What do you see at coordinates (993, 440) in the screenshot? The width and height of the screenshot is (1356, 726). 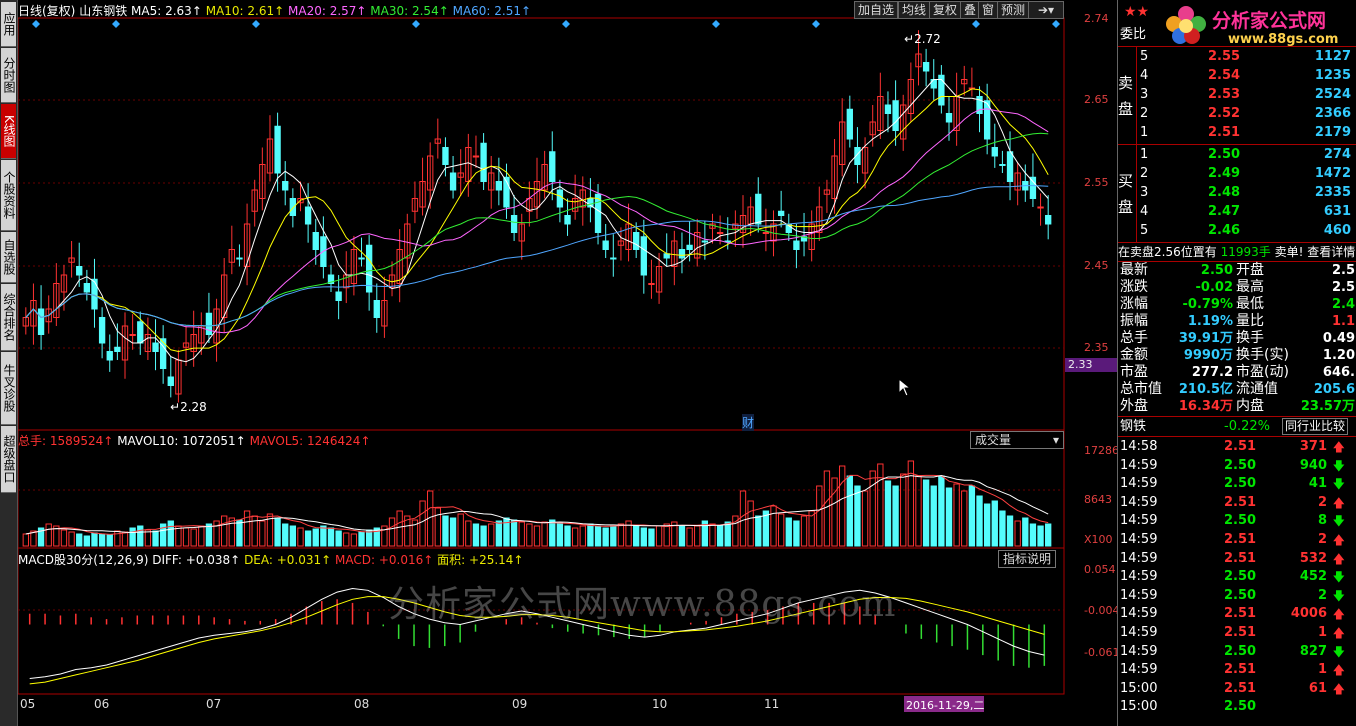 I see `indicator-dropdown-label: 成交量` at bounding box center [993, 440].